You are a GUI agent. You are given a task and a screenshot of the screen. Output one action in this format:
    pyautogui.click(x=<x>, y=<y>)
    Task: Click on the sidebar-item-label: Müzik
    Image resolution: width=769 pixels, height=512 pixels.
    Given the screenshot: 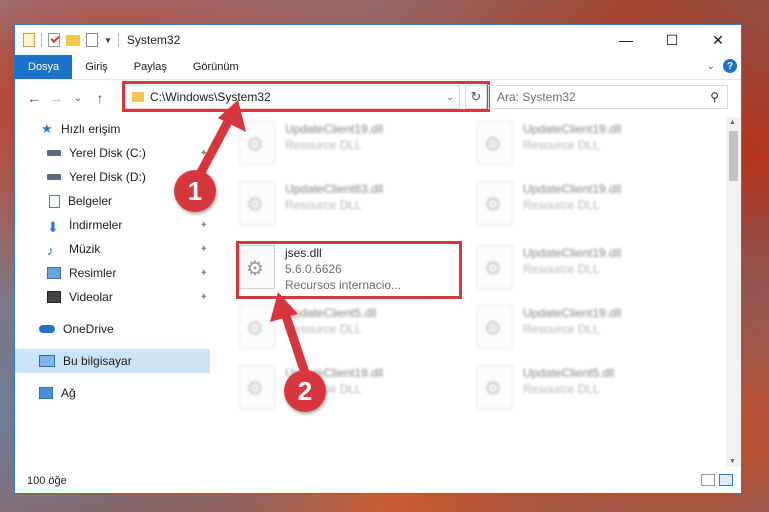 What is the action you would take?
    pyautogui.click(x=85, y=249)
    